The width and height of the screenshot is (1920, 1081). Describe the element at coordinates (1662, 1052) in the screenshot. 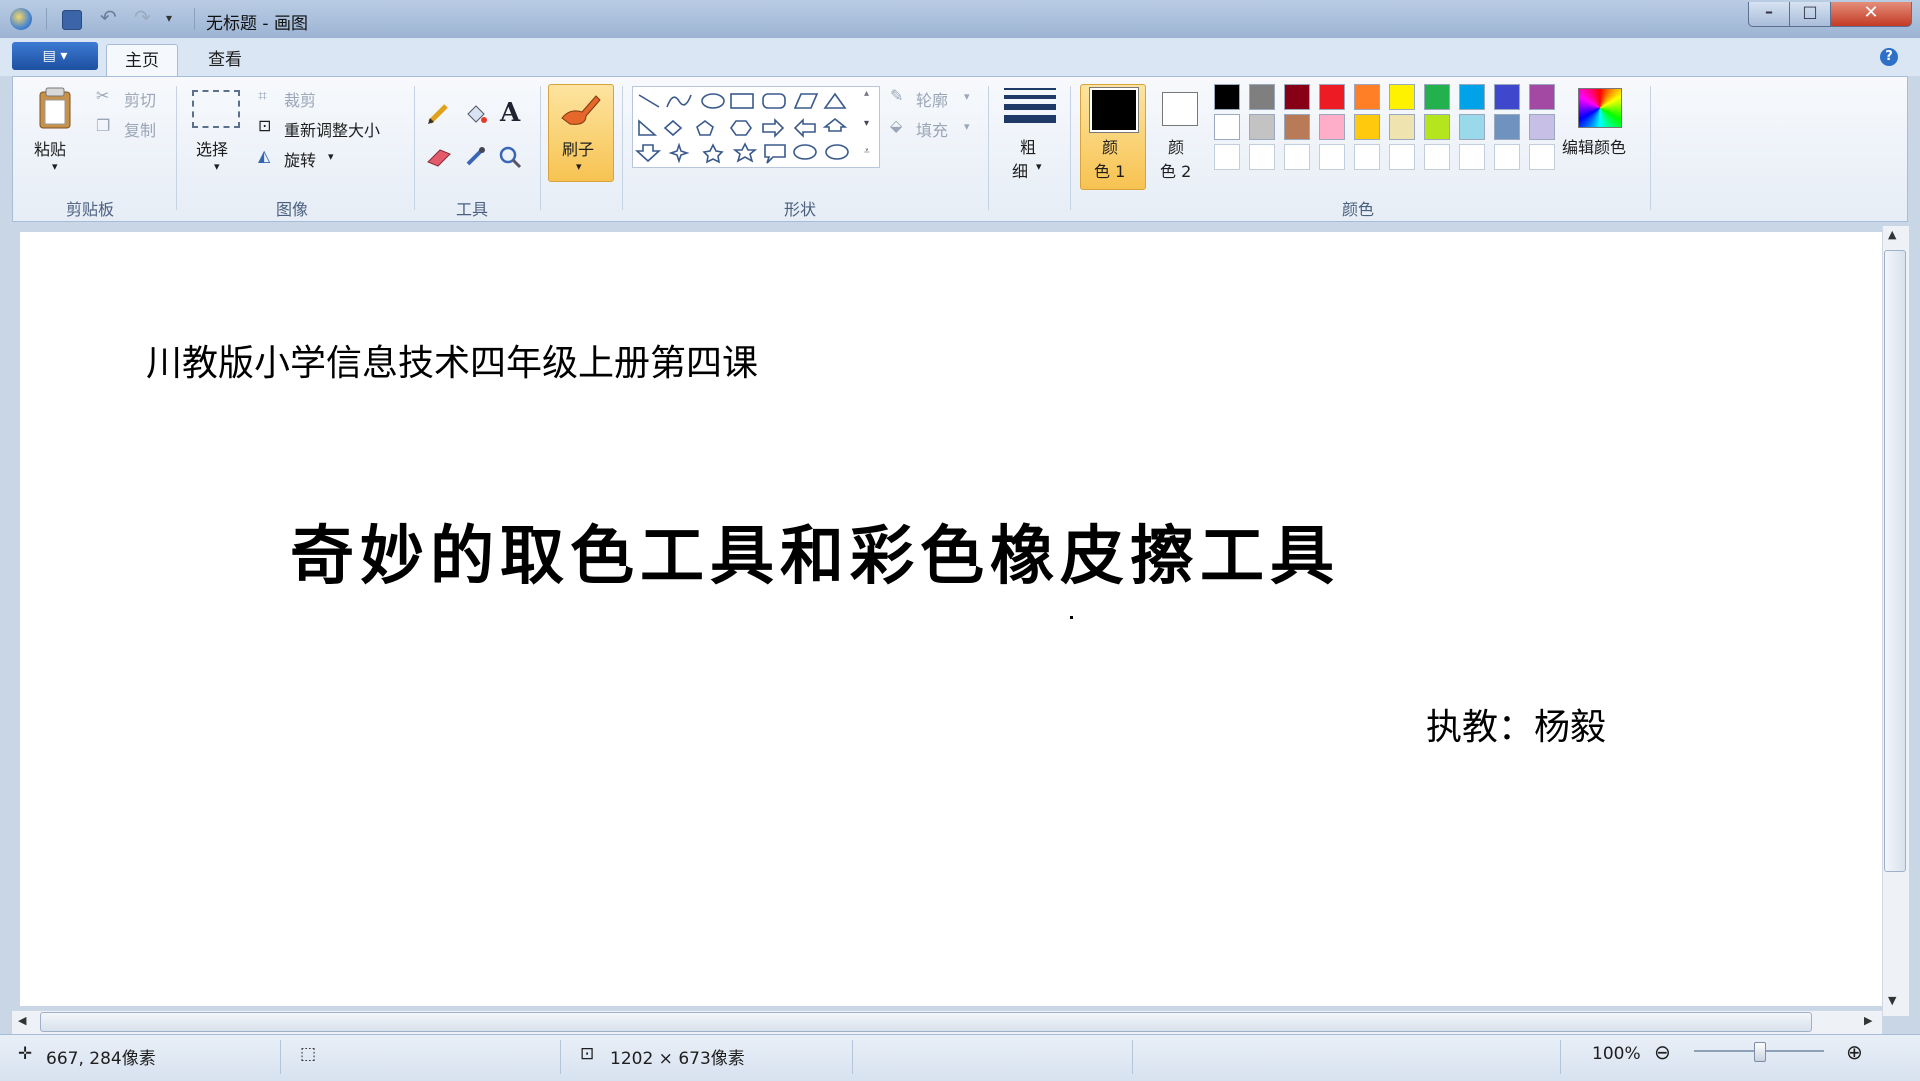

I see `zoom-out-icon: ⊖` at that location.